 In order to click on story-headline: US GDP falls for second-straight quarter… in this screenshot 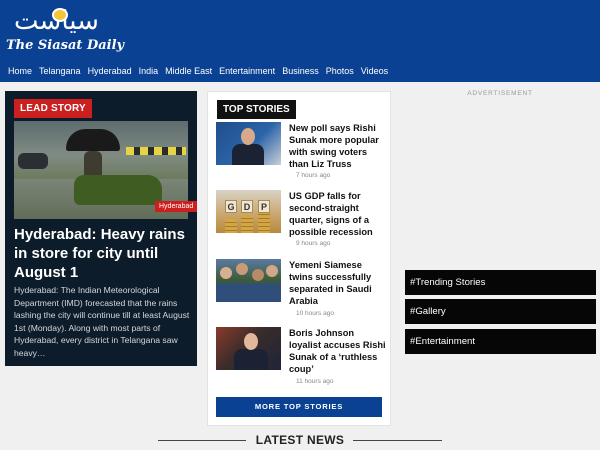, I will do `click(338, 214)`.